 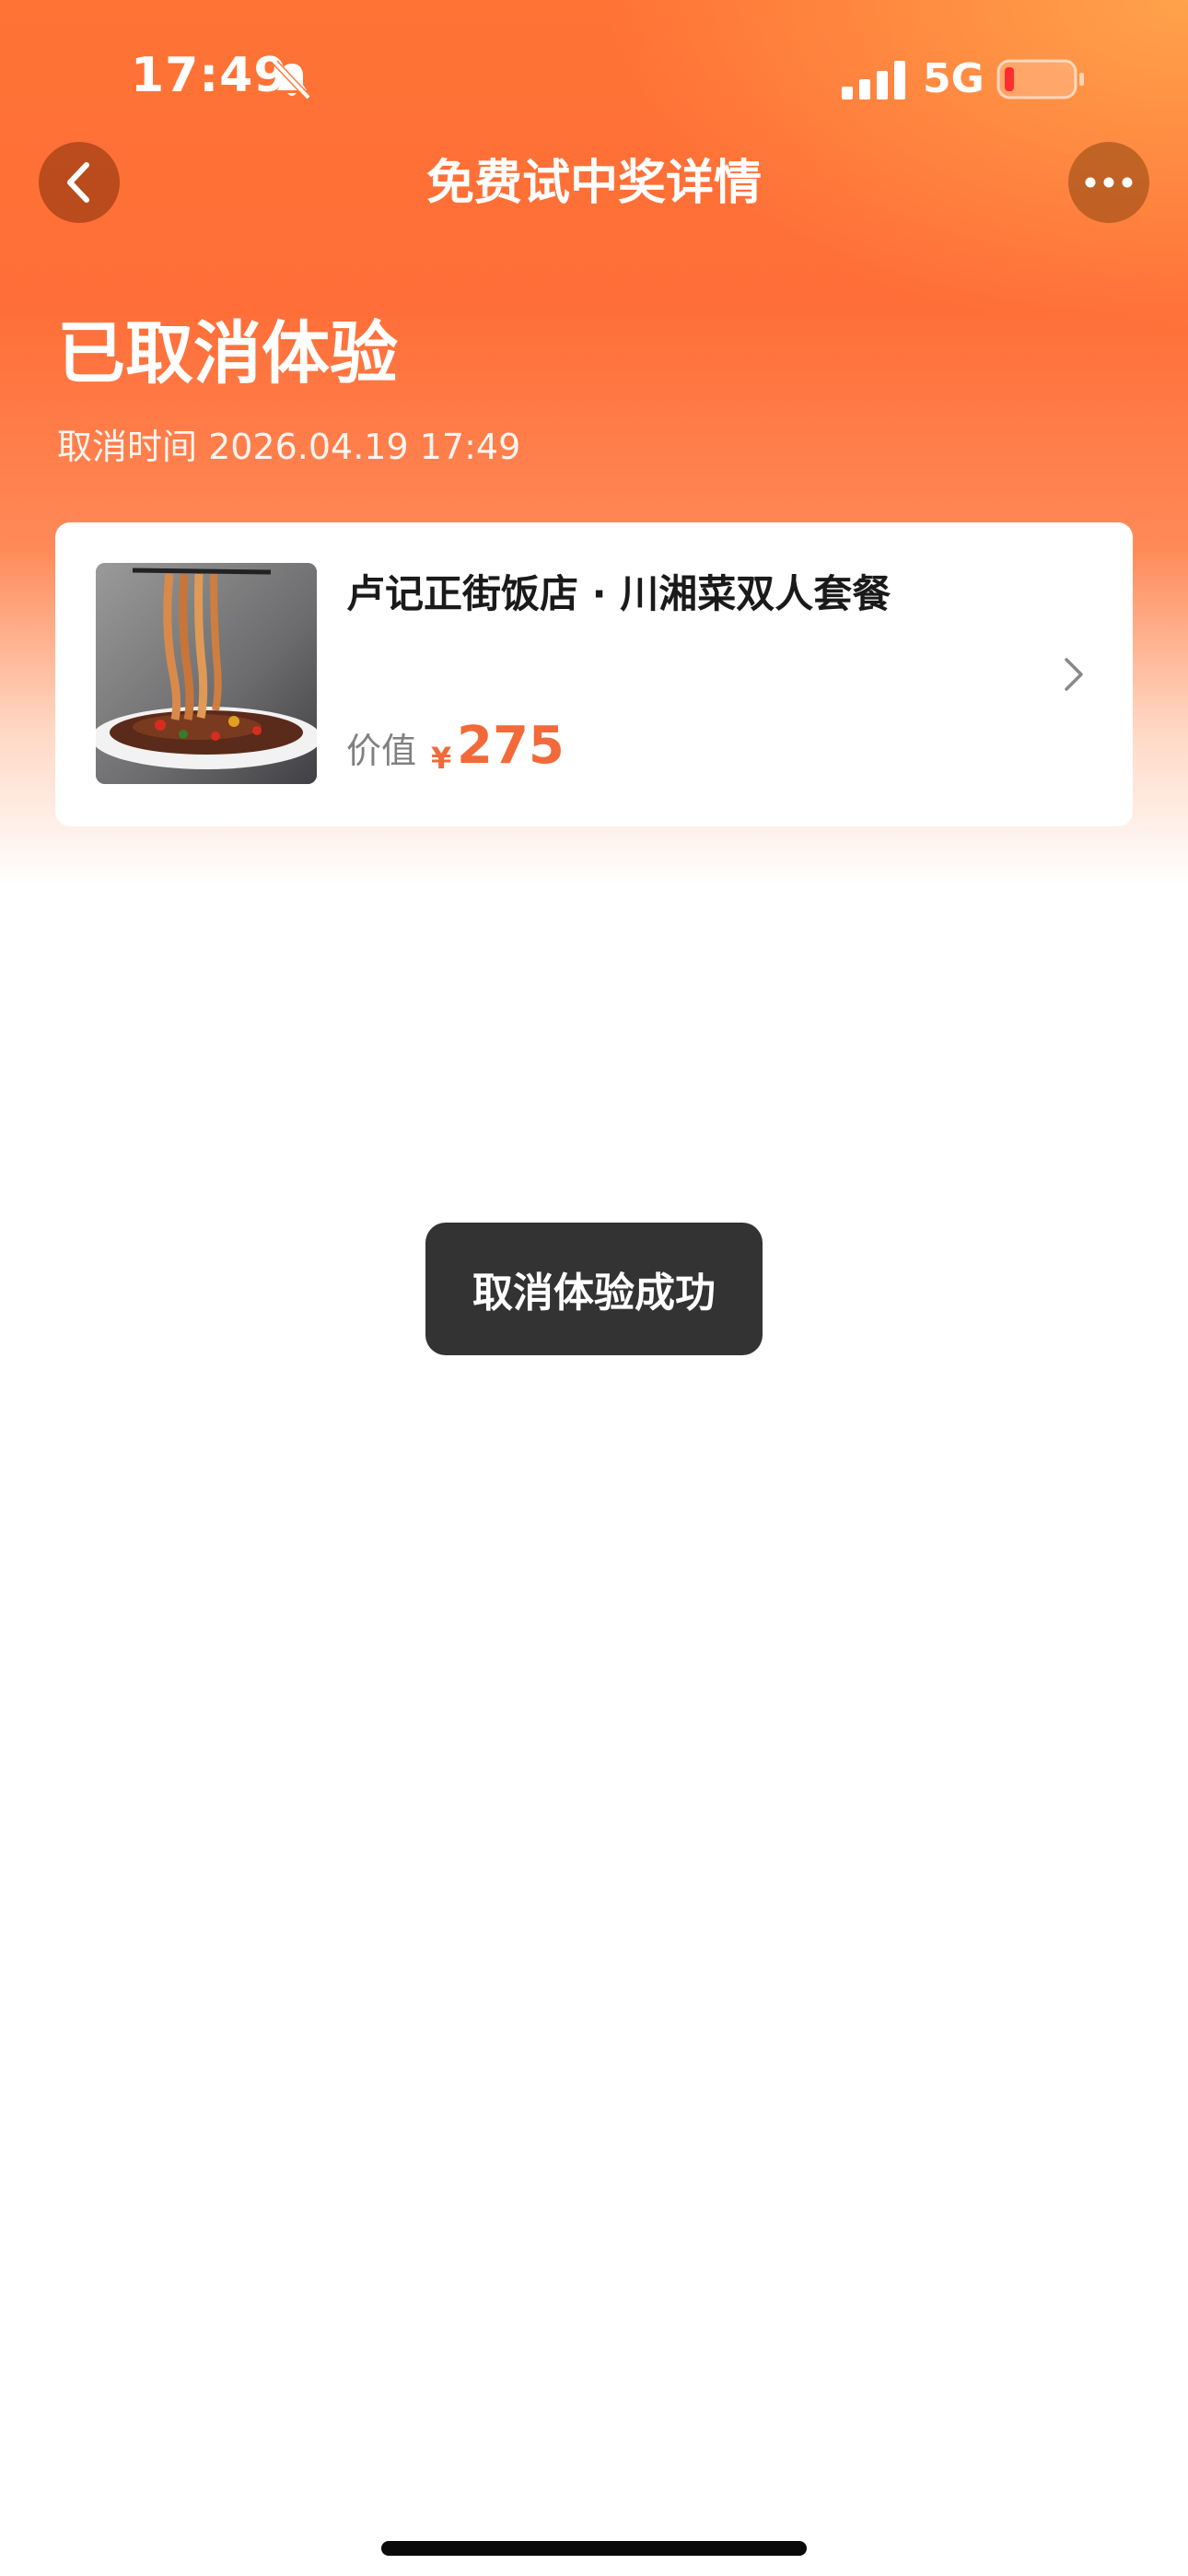 I want to click on status-bar: 17:49 5G, so click(x=594, y=78).